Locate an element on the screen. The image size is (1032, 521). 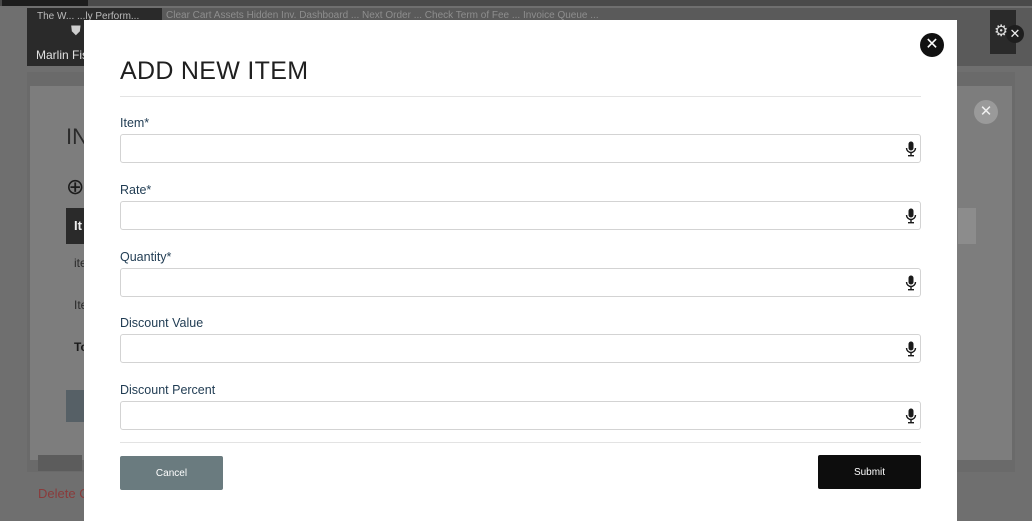
quantity-input-box is located at coordinates (520, 282).